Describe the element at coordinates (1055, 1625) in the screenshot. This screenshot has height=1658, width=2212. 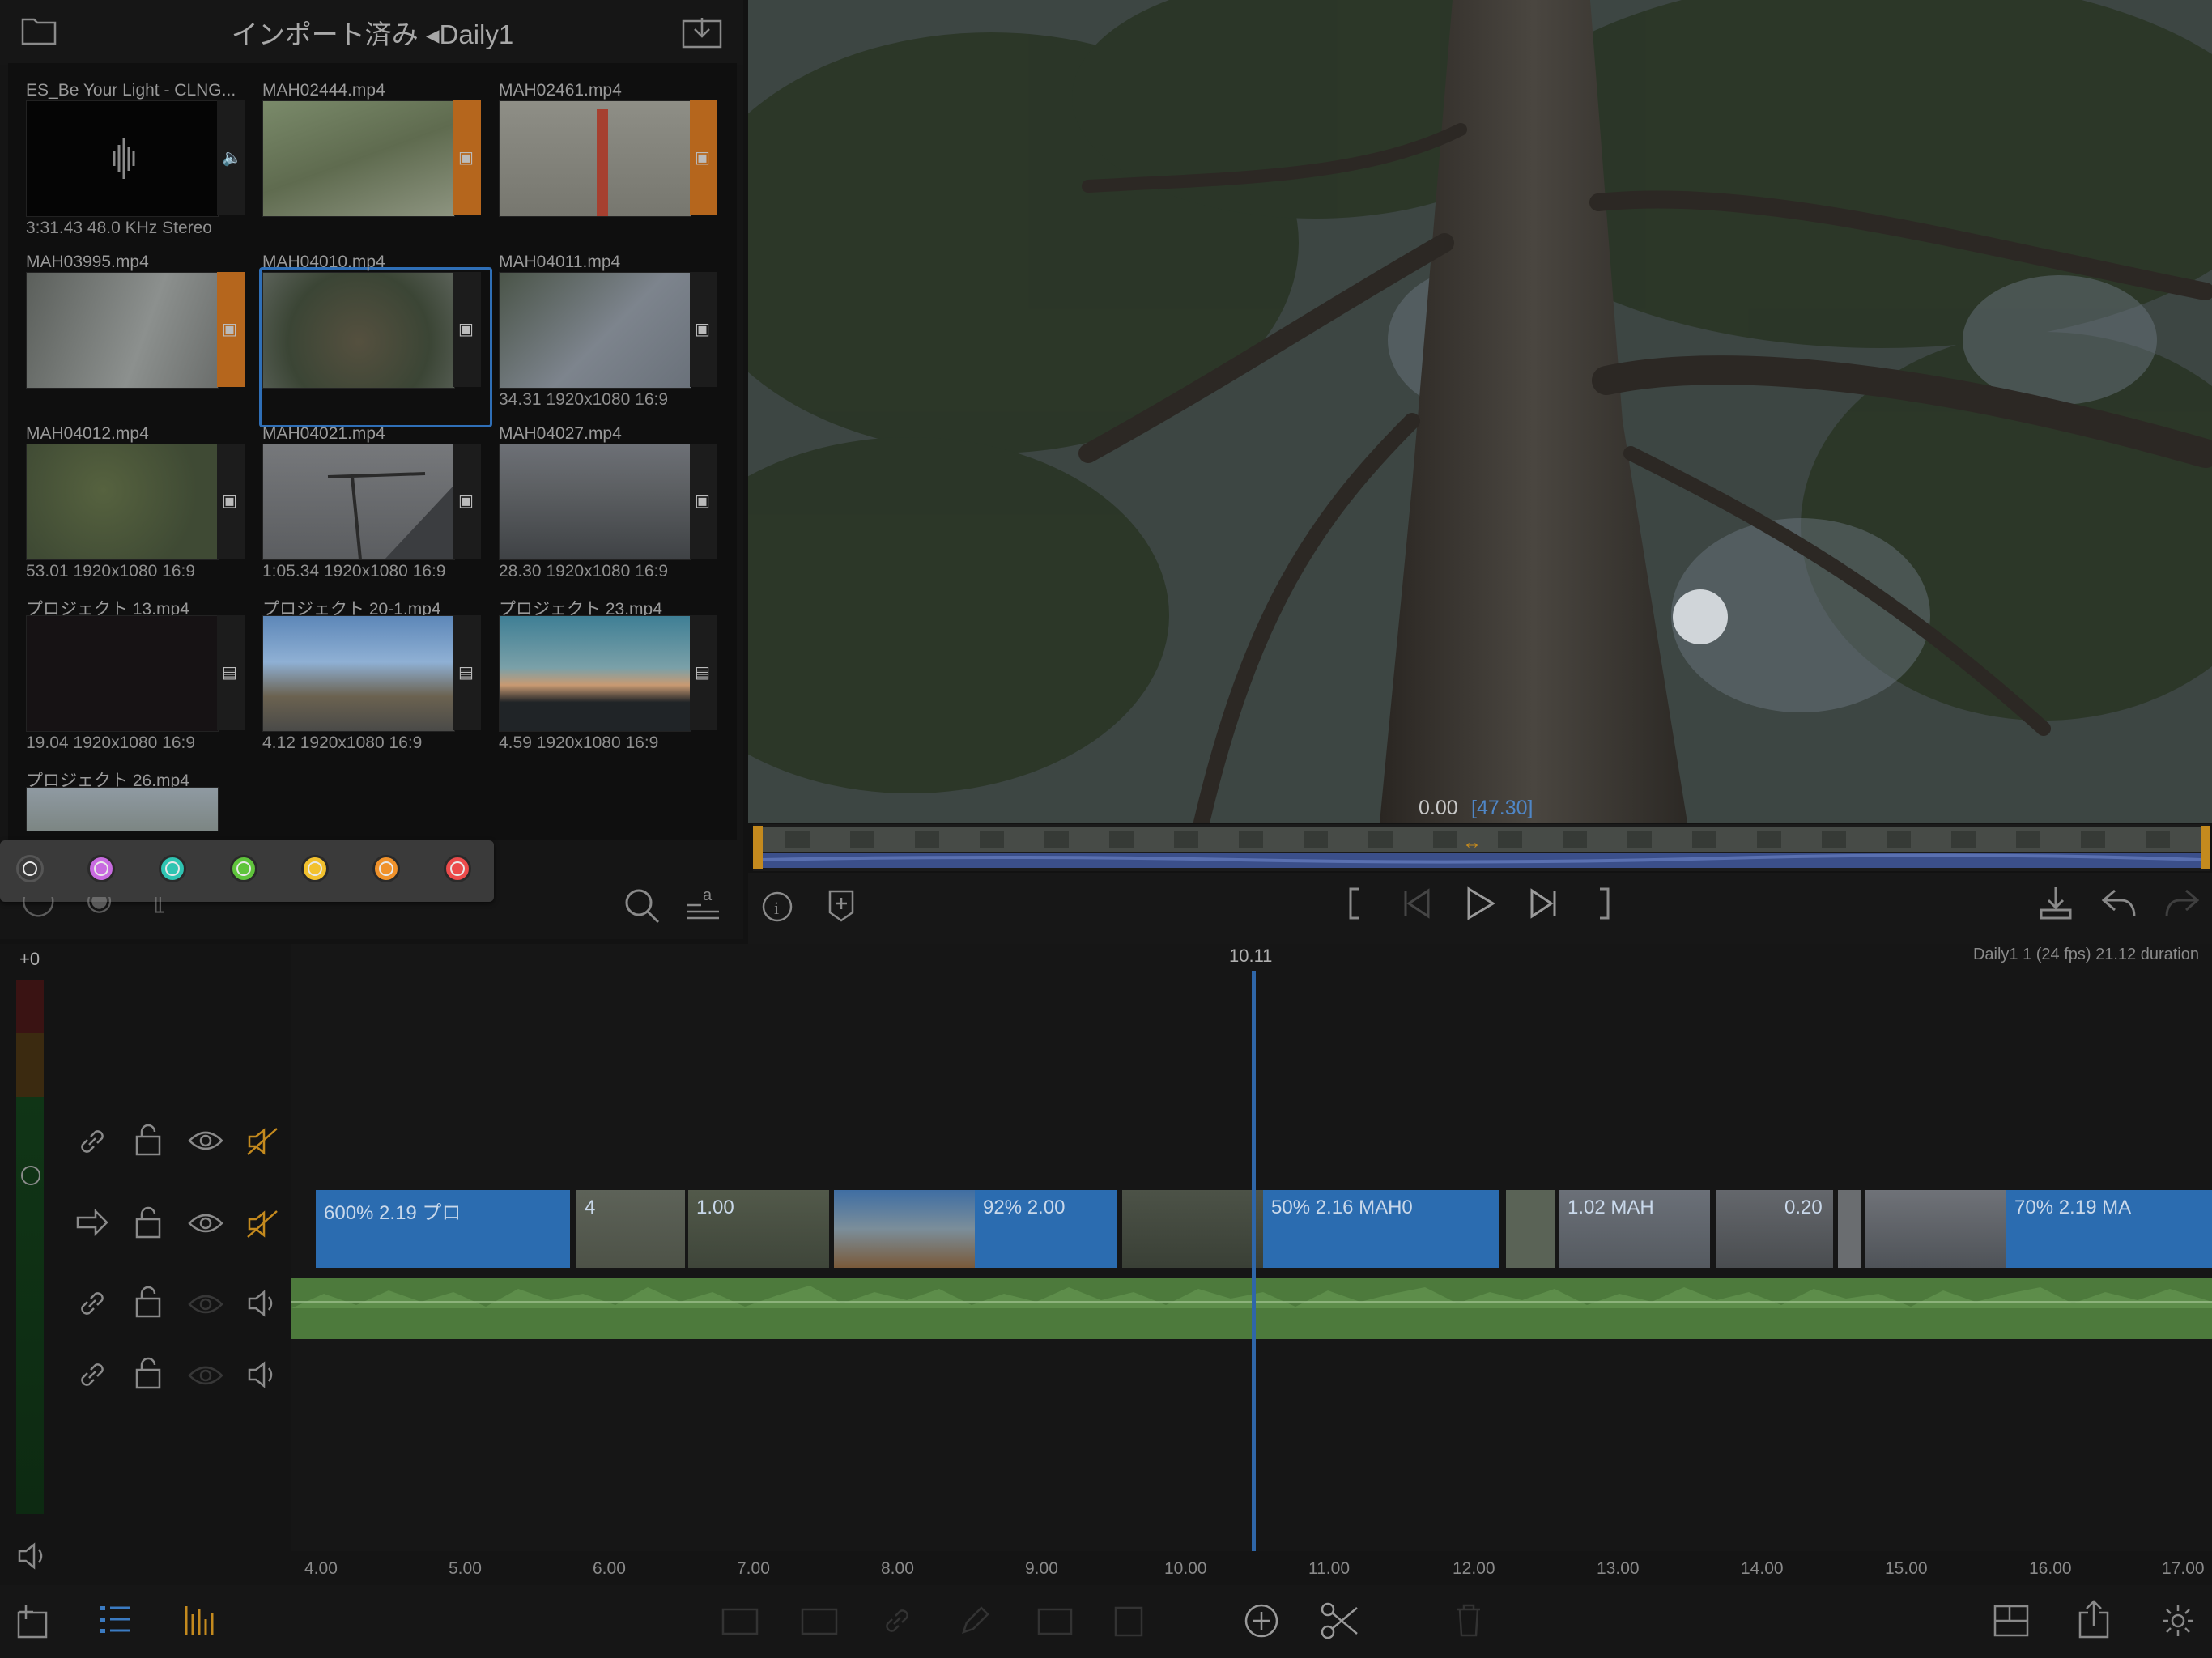
I see `favorite-icon` at that location.